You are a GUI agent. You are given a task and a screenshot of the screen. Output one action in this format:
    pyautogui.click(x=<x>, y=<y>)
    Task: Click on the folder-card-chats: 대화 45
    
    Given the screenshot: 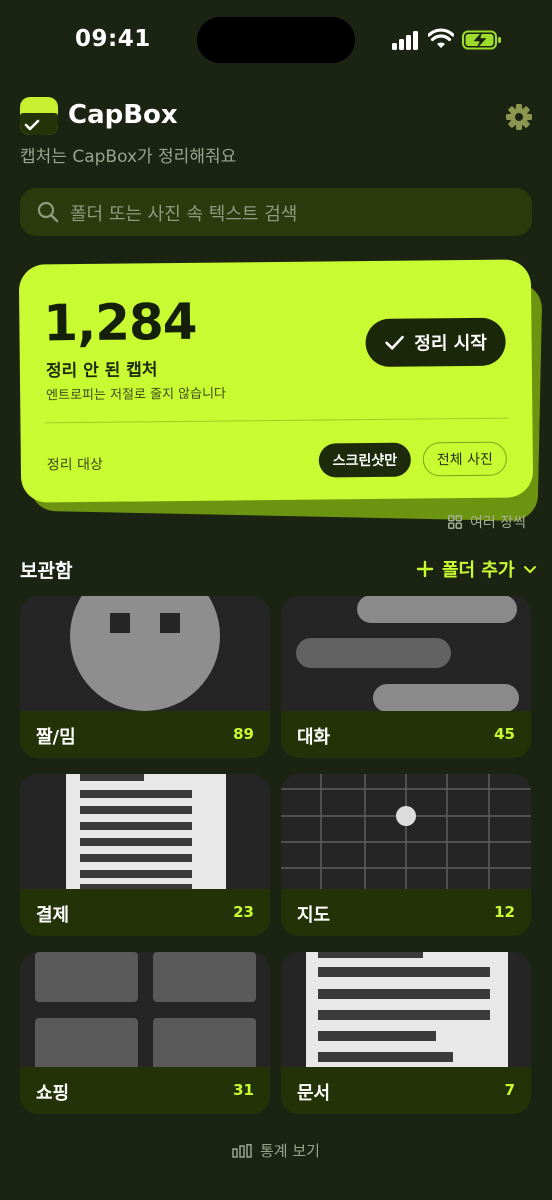 What is the action you would take?
    pyautogui.click(x=406, y=677)
    